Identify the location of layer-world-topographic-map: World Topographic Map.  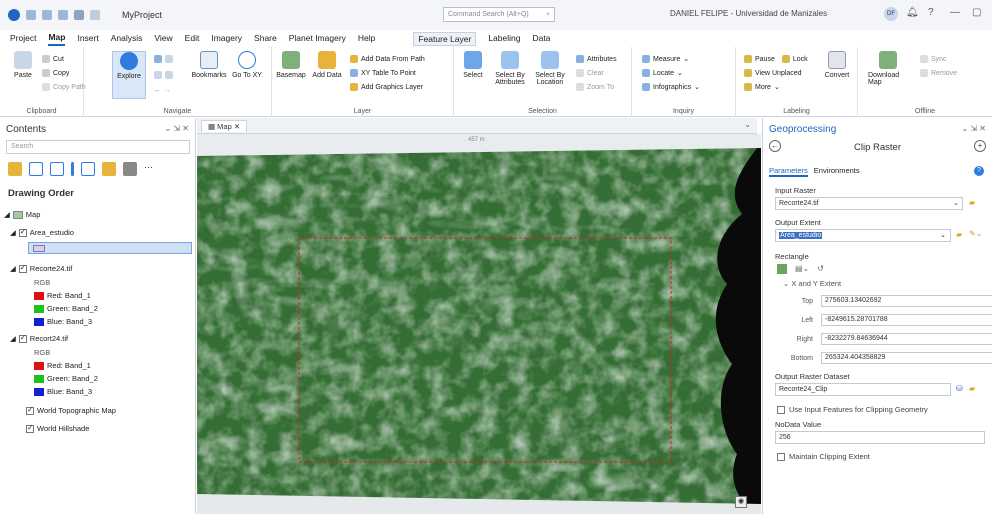
(71, 410).